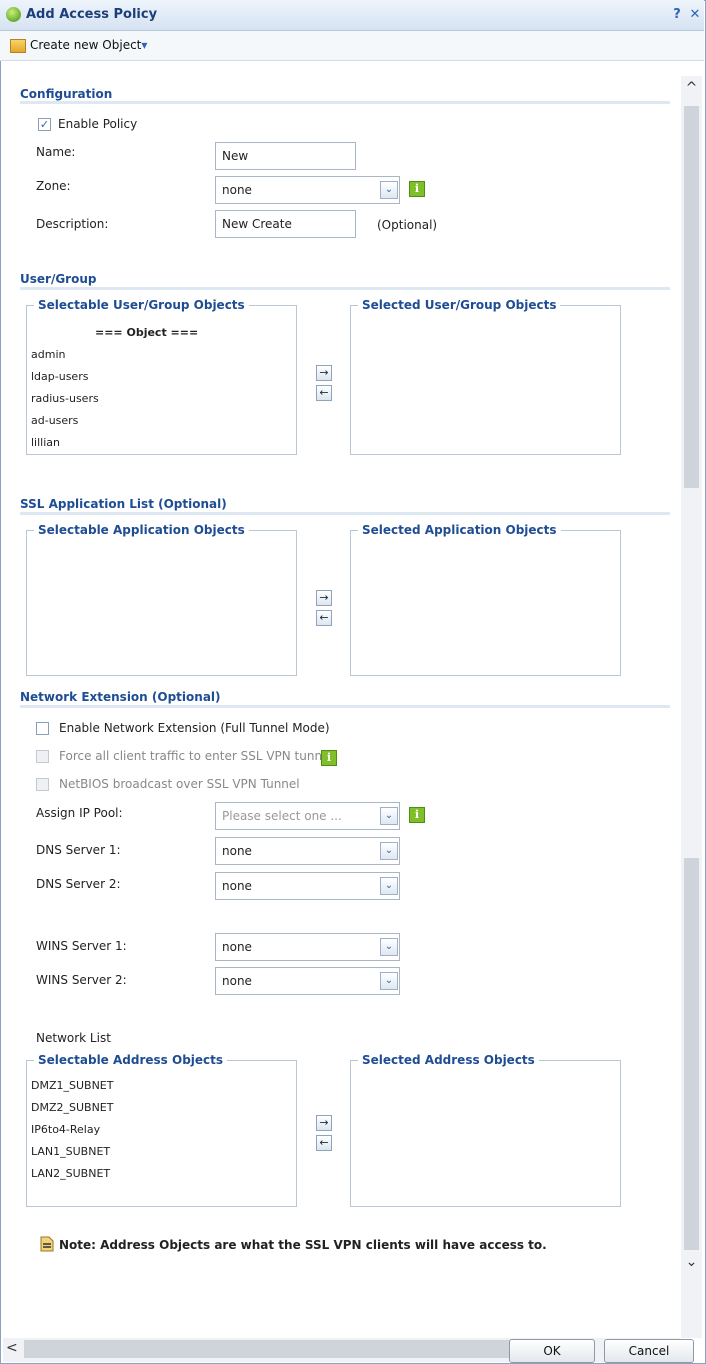  Describe the element at coordinates (123, 504) in the screenshot. I see `ssl-app-section-title: SSL Application List (Optional)` at that location.